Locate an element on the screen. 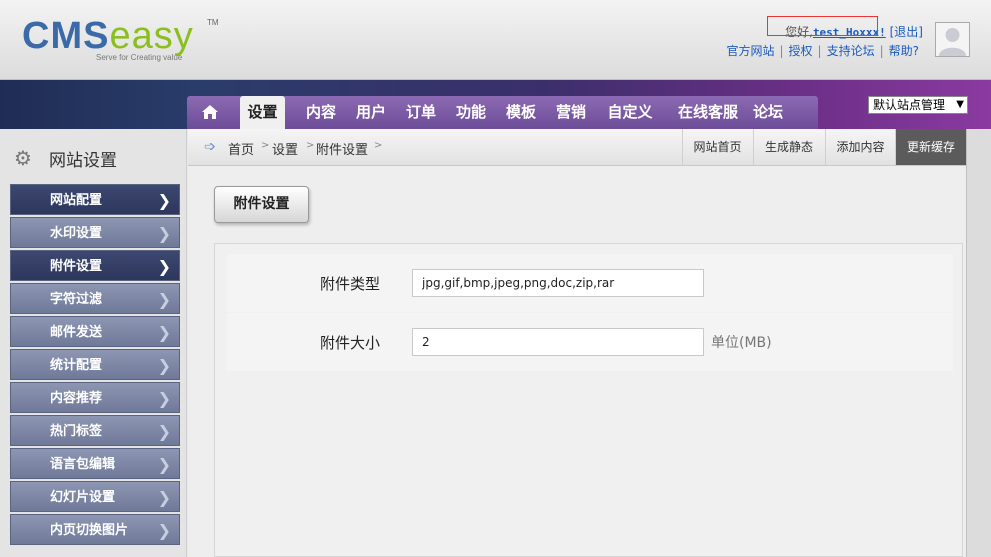 Image resolution: width=991 pixels, height=557 pixels. logo-tagline: Serve for Creating value is located at coordinates (139, 57).